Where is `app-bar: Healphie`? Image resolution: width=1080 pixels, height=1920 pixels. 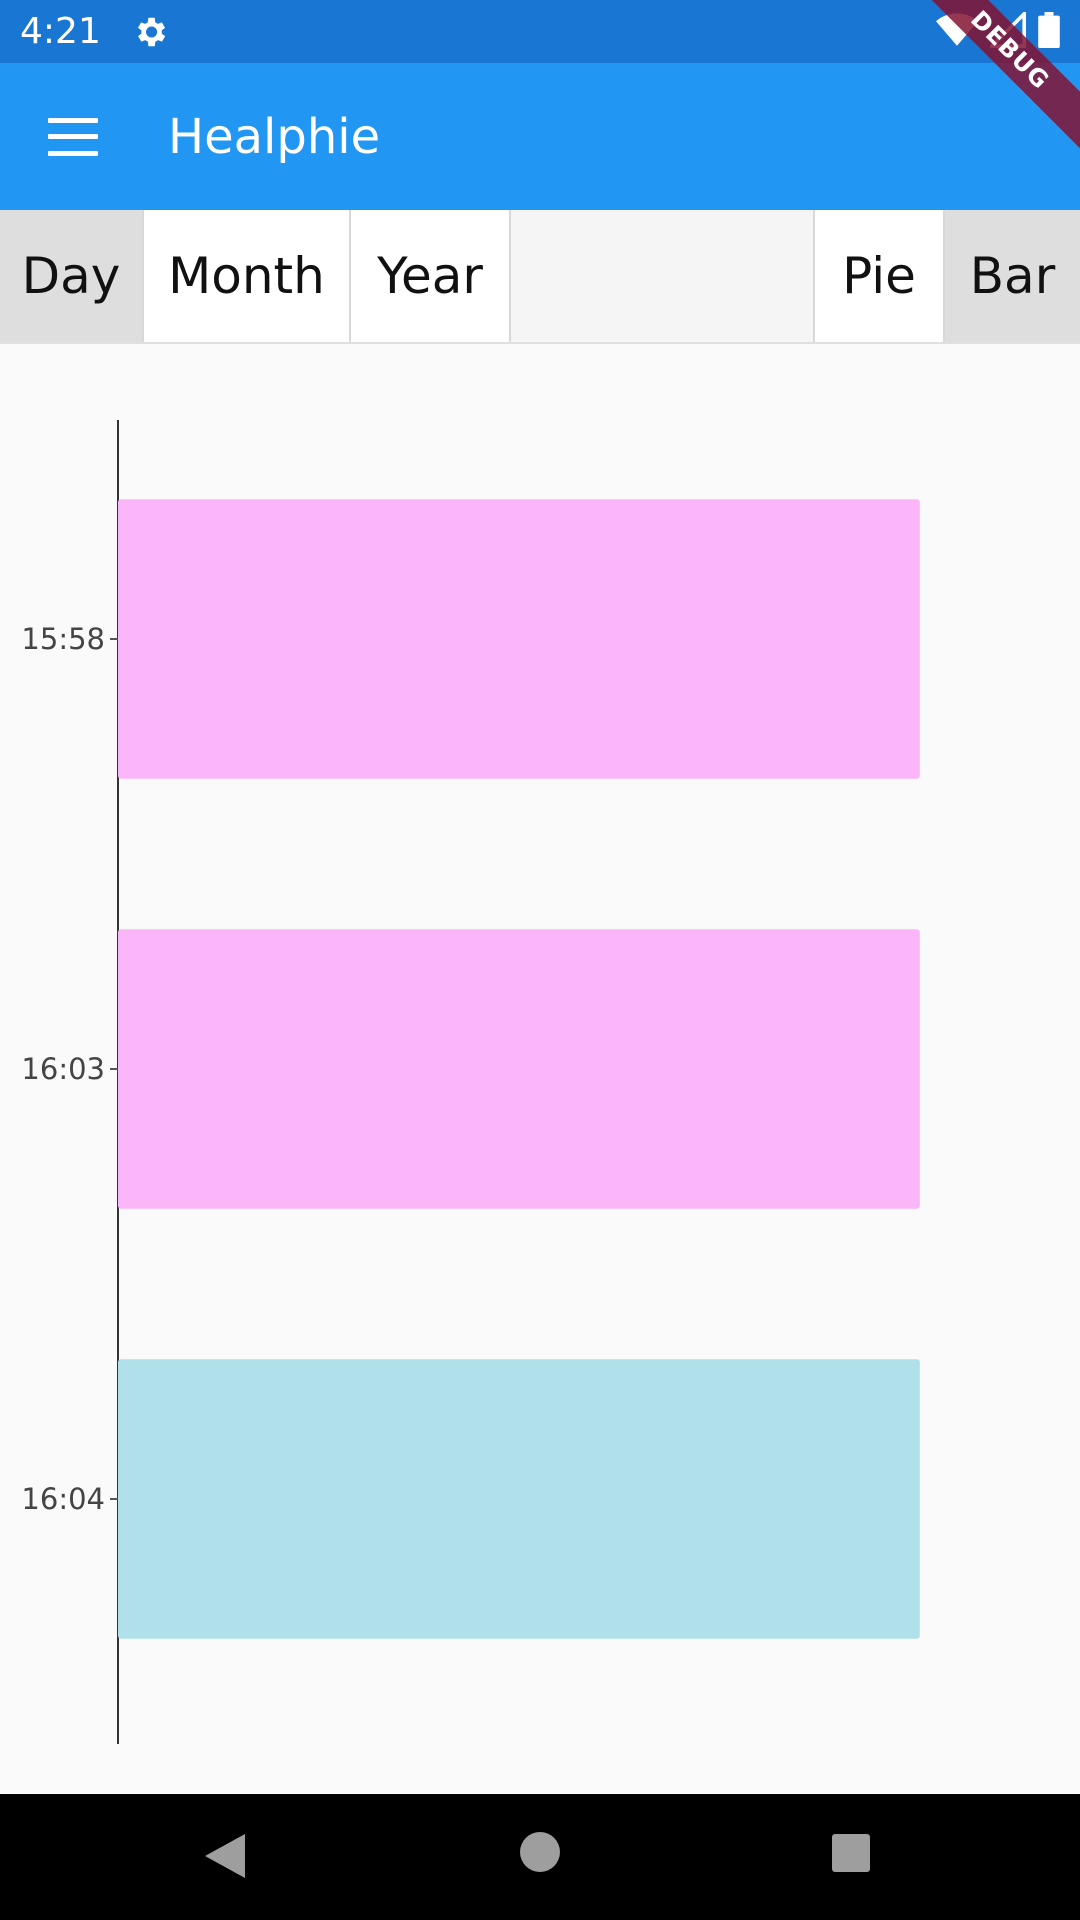
app-bar: Healphie is located at coordinates (540, 136).